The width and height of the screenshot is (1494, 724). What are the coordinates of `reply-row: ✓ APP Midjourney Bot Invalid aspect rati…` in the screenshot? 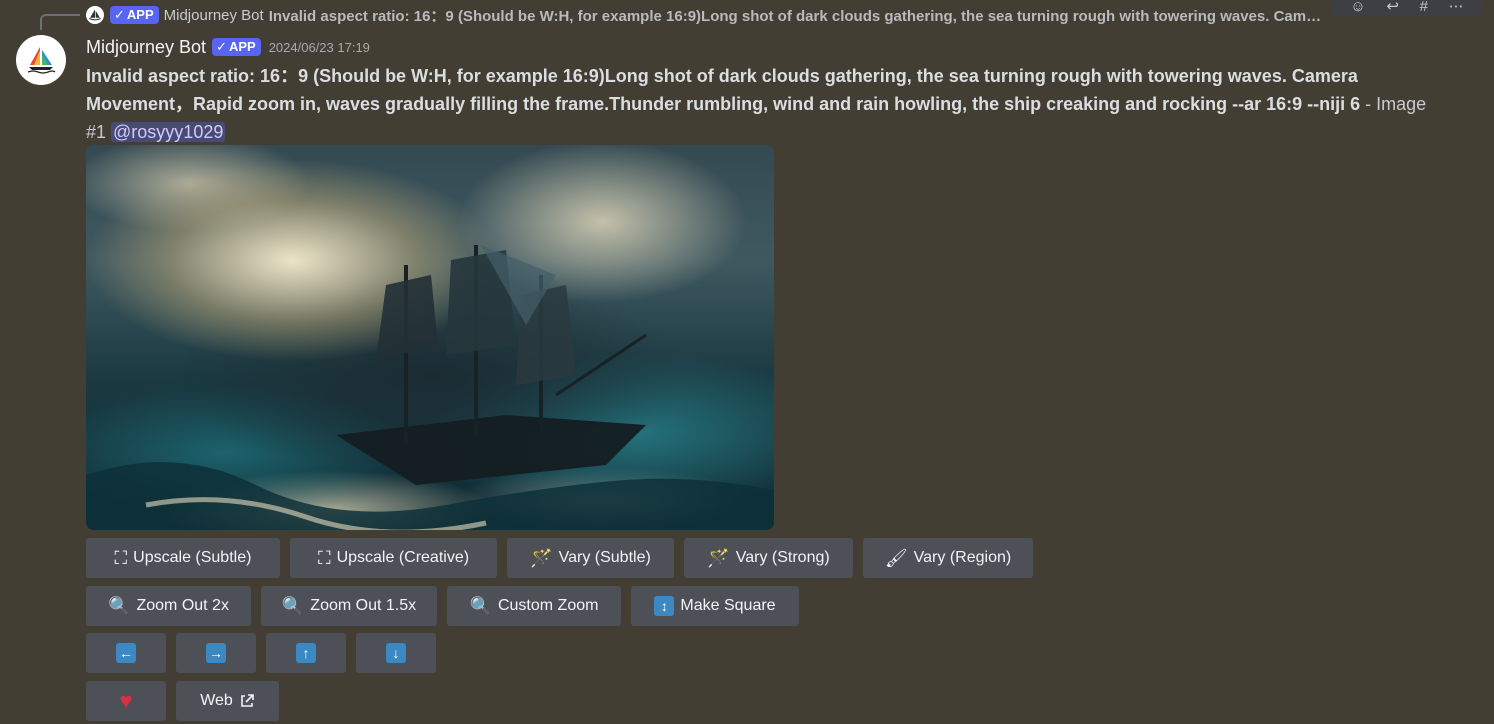 It's located at (716, 15).